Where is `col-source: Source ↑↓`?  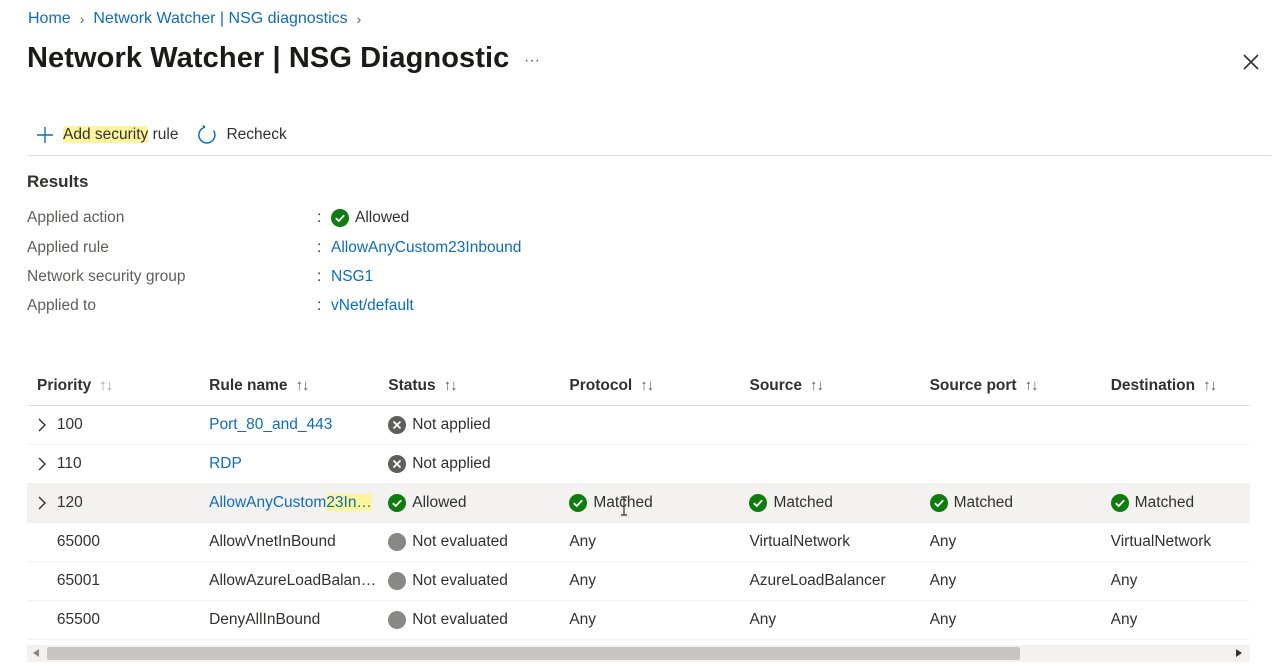 col-source: Source ↑↓ is located at coordinates (839, 386).